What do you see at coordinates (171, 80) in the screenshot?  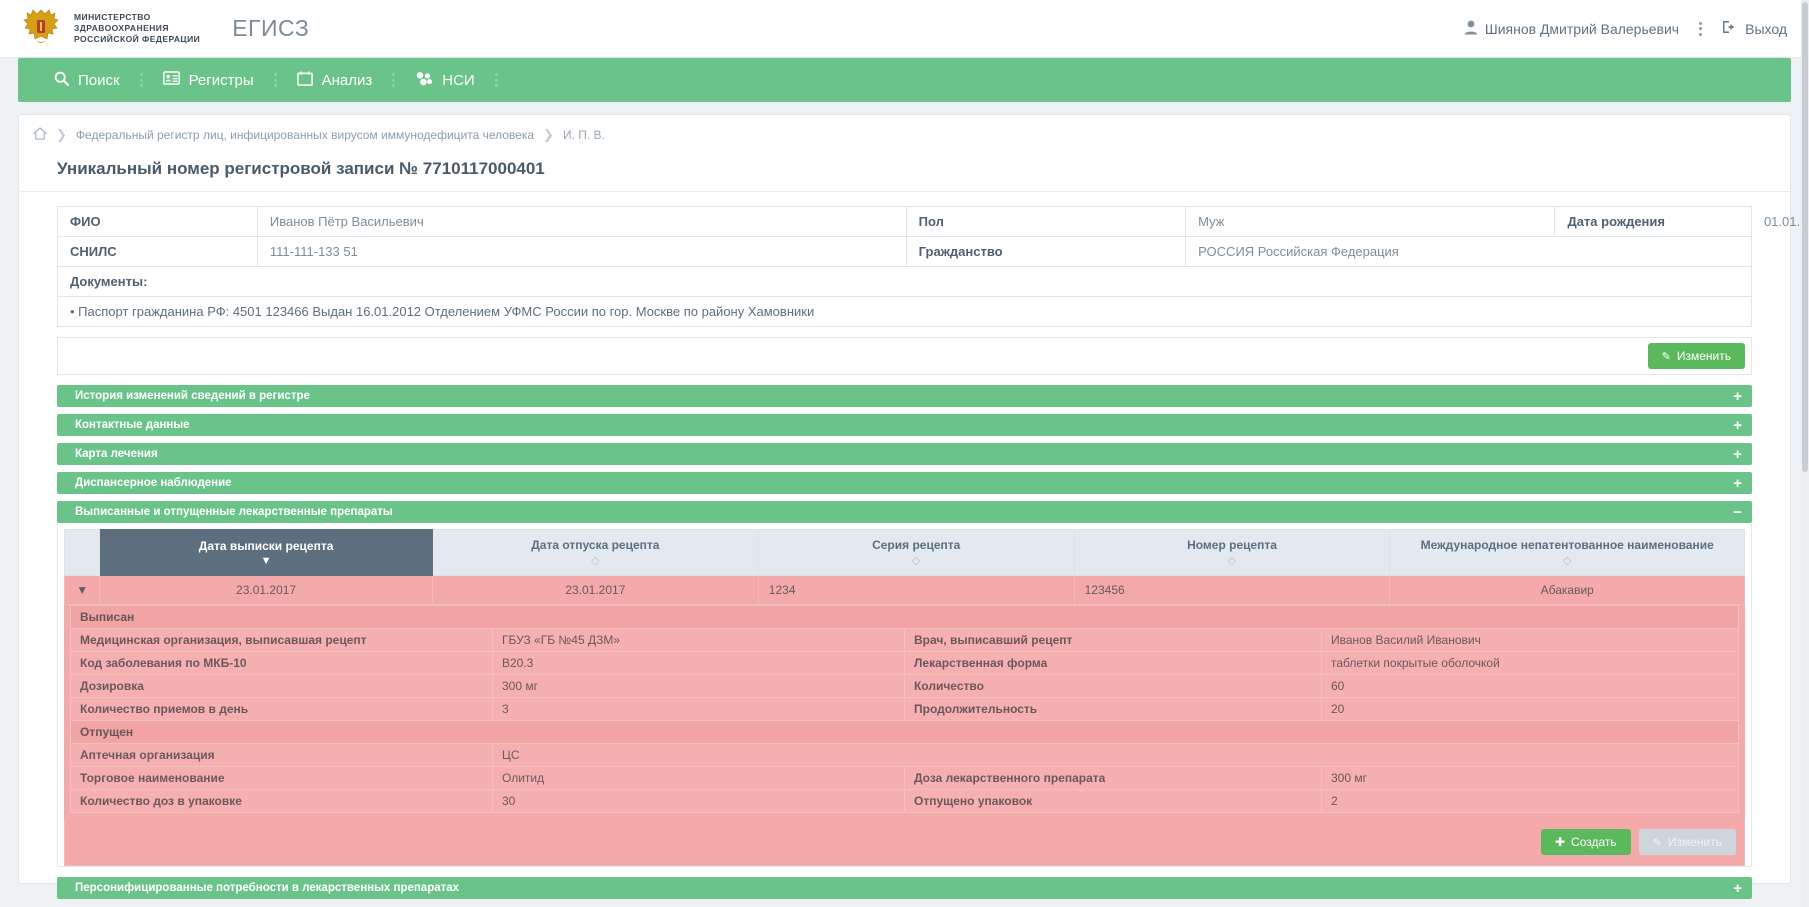 I see `registry-card-icon` at bounding box center [171, 80].